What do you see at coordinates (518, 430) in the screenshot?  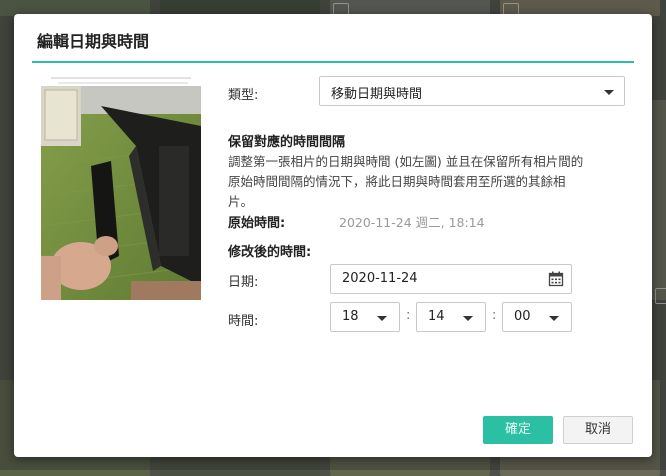 I see `ok-button: 確定` at bounding box center [518, 430].